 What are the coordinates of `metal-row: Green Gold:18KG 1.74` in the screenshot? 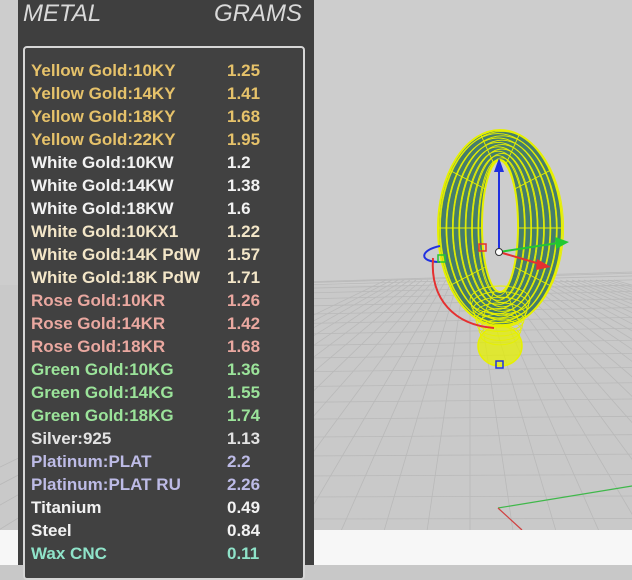 It's located at (164, 415).